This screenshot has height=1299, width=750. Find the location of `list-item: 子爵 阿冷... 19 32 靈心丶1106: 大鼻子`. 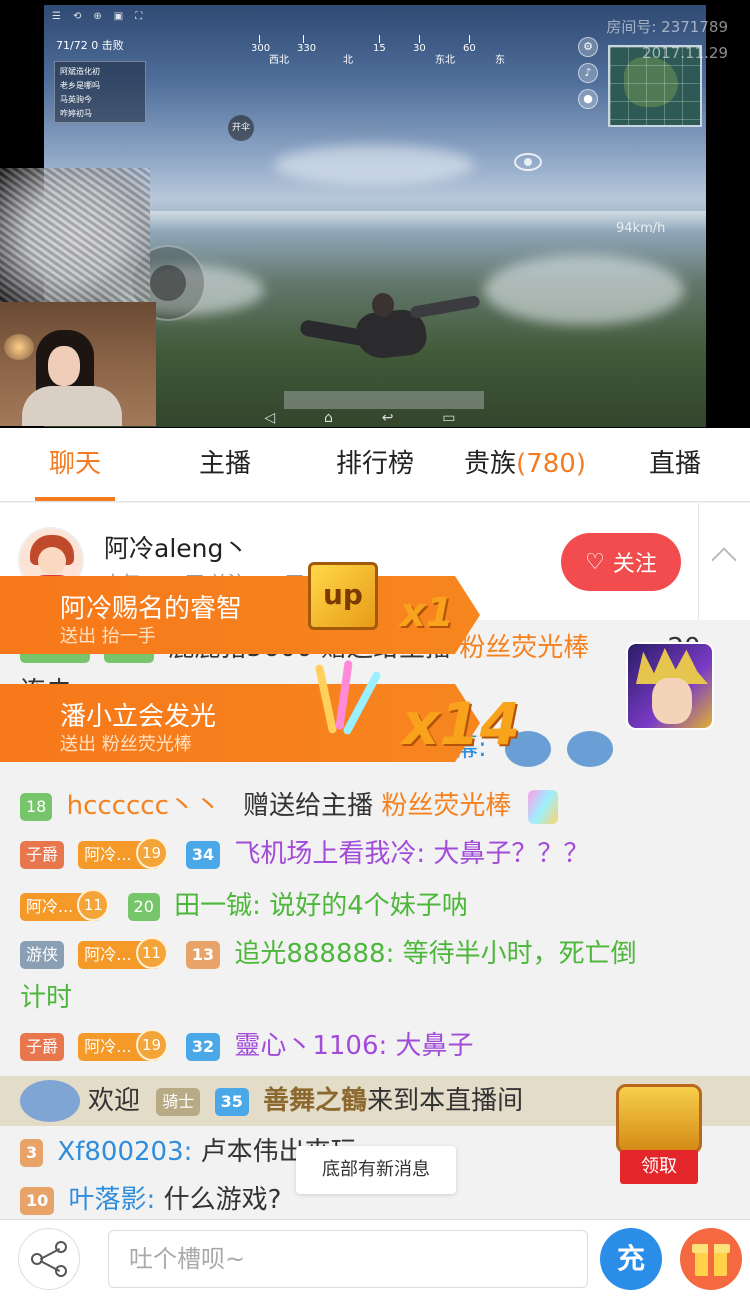

list-item: 子爵 阿冷... 19 32 靈心丶1106: 大鼻子 is located at coordinates (247, 1046).